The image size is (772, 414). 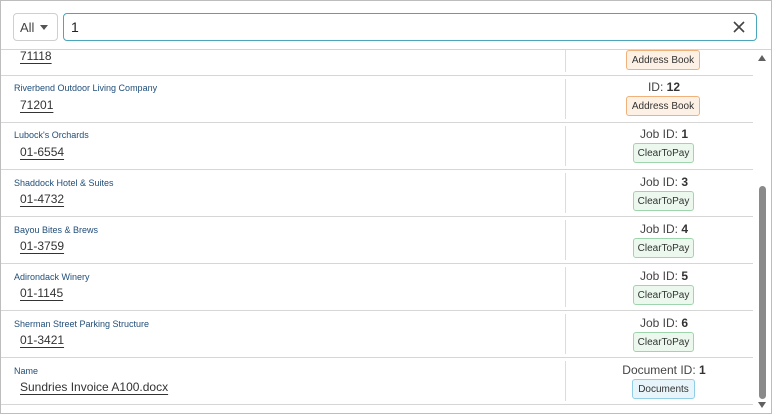 What do you see at coordinates (36, 105) in the screenshot?
I see `item-code-link: 71201` at bounding box center [36, 105].